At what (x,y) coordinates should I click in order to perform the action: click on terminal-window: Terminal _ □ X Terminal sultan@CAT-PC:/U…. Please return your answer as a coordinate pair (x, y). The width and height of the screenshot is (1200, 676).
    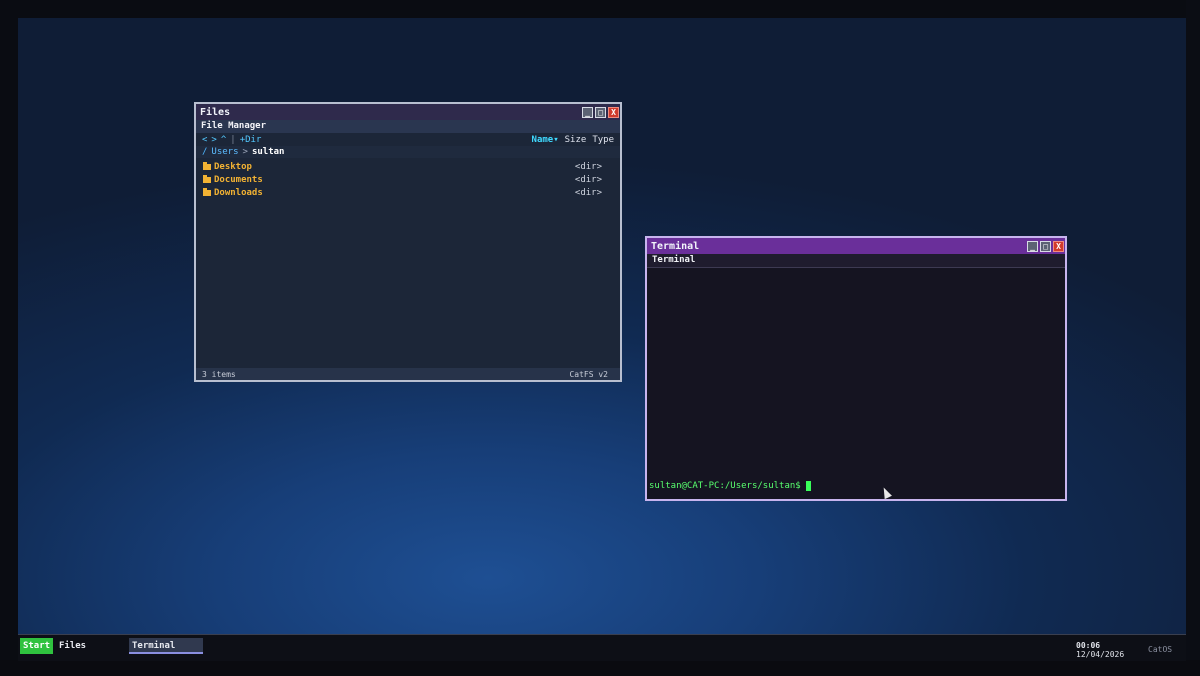
    Looking at the image, I should click on (856, 368).